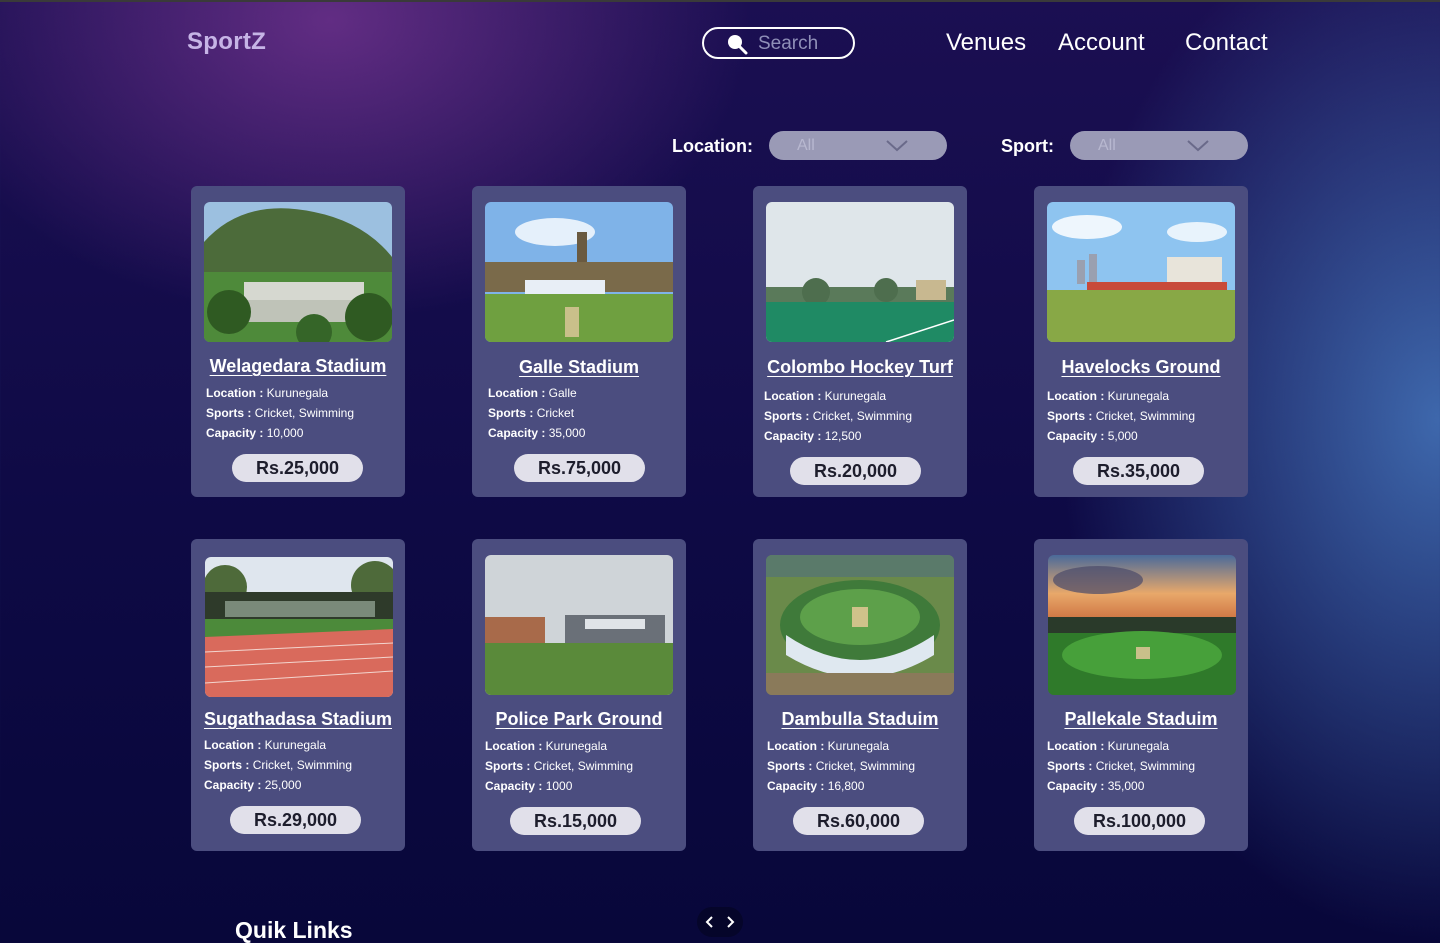  What do you see at coordinates (860, 719) in the screenshot?
I see `venue-name: Dambulla Staduim` at bounding box center [860, 719].